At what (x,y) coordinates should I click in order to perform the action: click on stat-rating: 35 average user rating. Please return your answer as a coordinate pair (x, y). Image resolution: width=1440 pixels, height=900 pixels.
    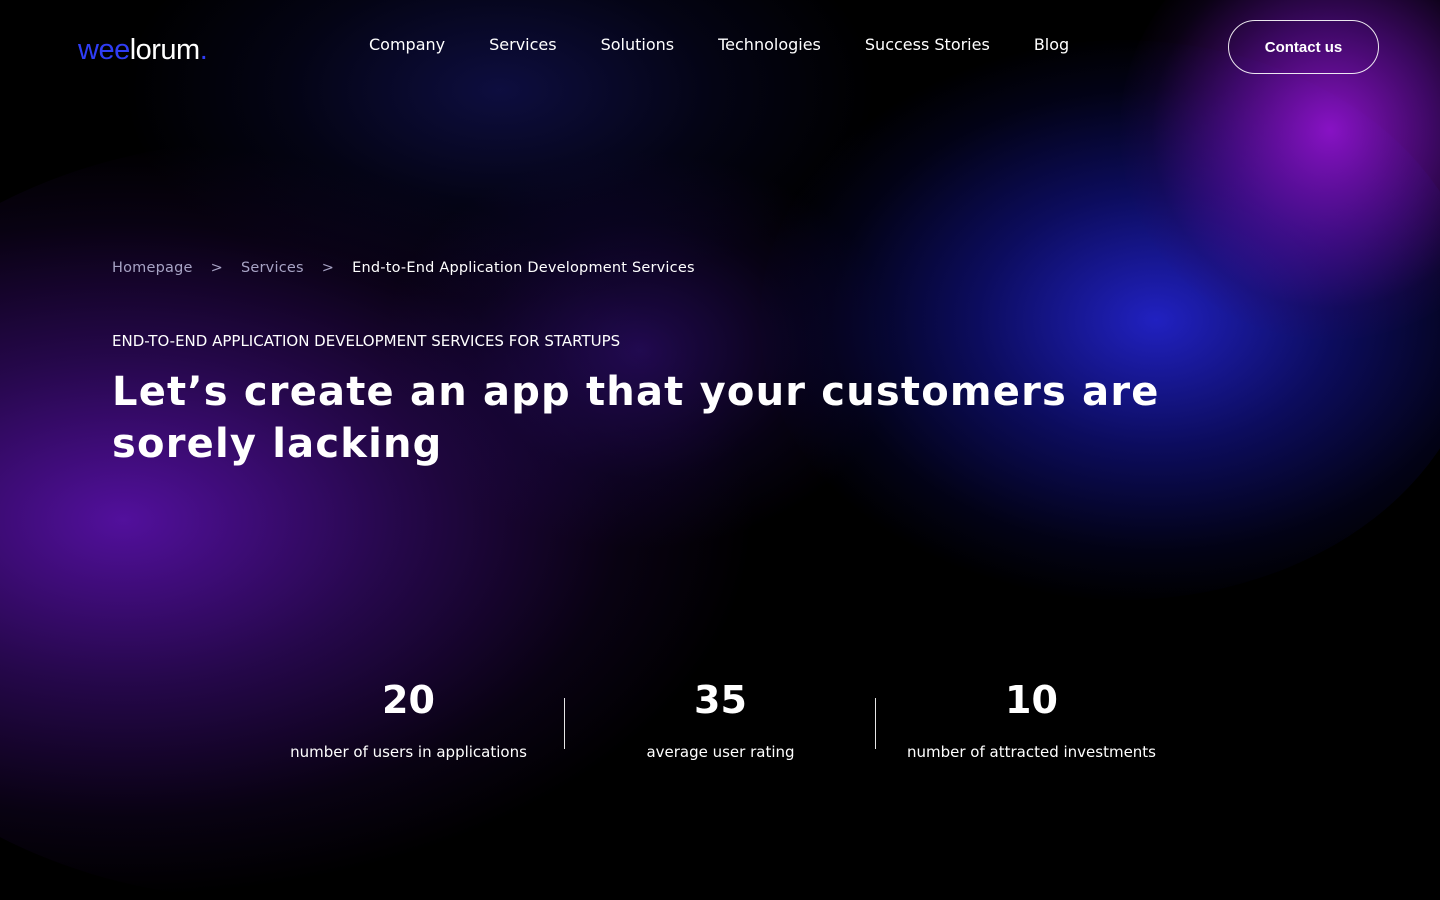
    Looking at the image, I should click on (720, 719).